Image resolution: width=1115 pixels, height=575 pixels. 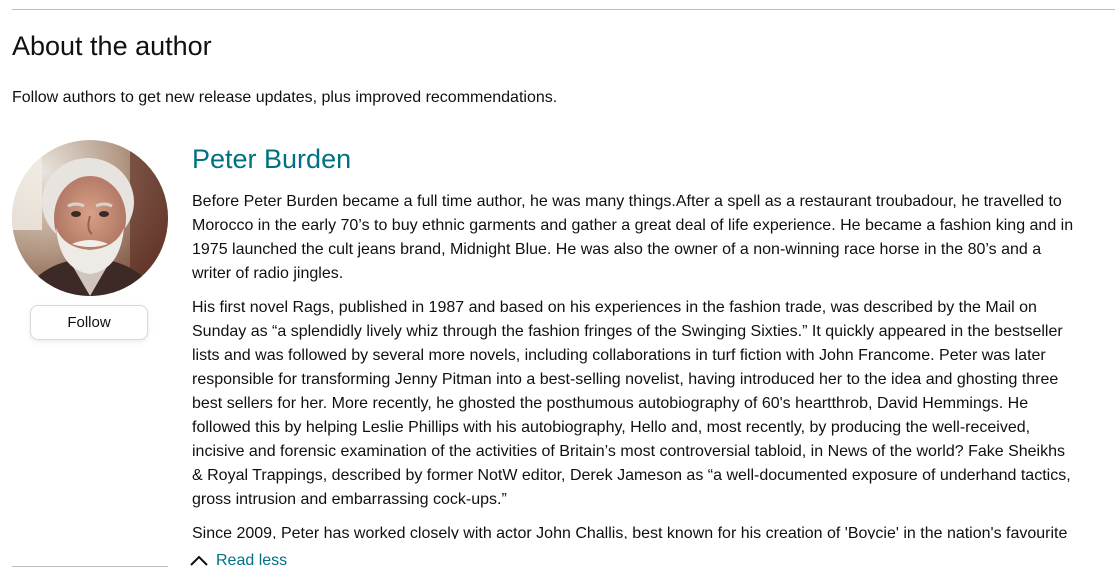 What do you see at coordinates (90, 566) in the screenshot?
I see `bottom-divider` at bounding box center [90, 566].